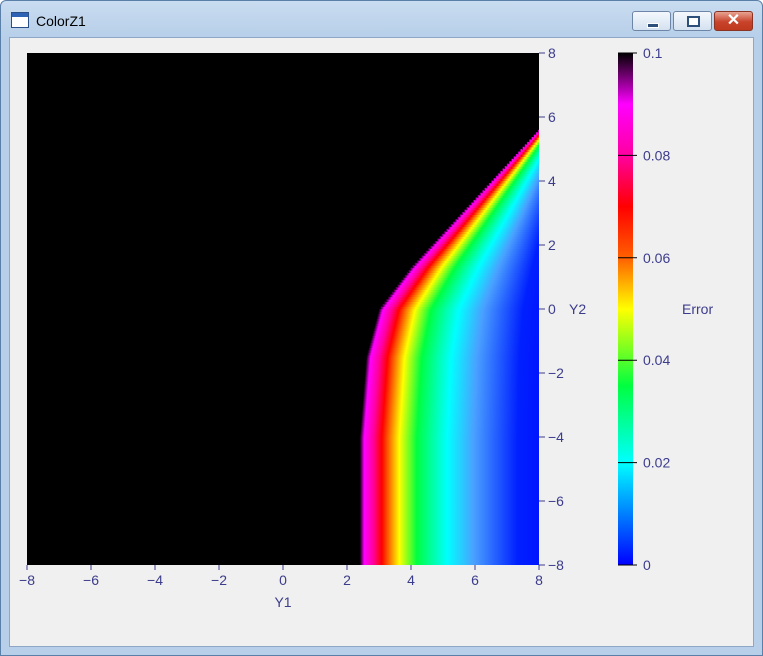 The width and height of the screenshot is (763, 656). Describe the element at coordinates (539, 580) in the screenshot. I see `x-tick-label: 8` at that location.